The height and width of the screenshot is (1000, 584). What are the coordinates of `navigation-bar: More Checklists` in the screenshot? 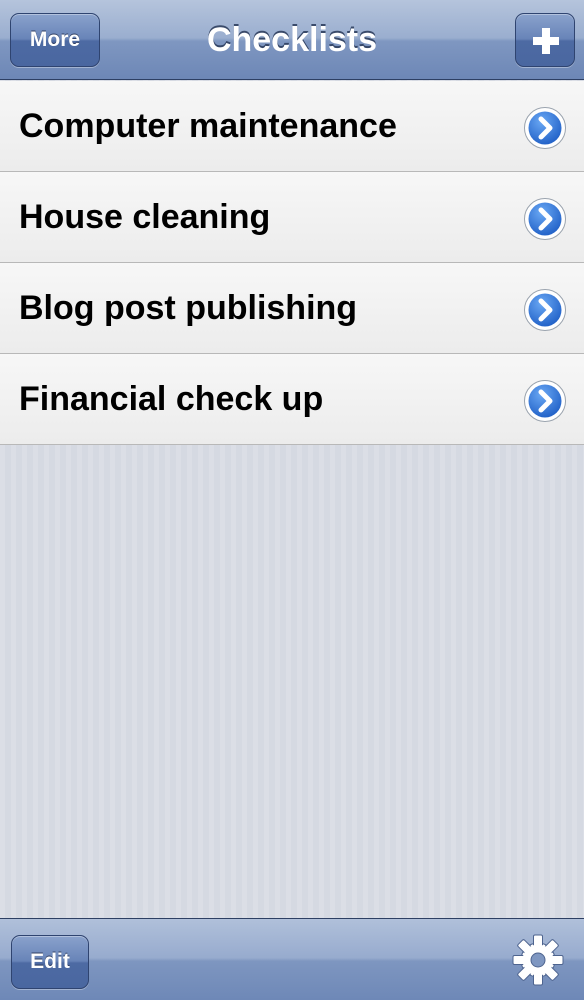 It's located at (292, 40).